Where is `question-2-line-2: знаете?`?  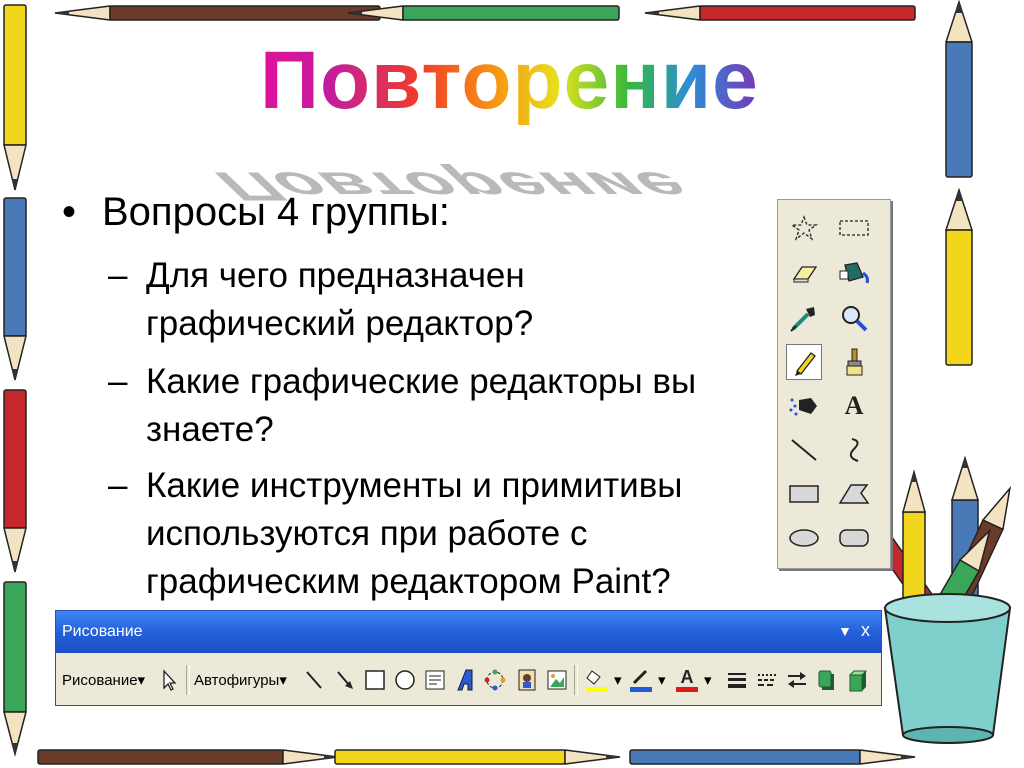
question-2-line-2: знаете? is located at coordinates (210, 429).